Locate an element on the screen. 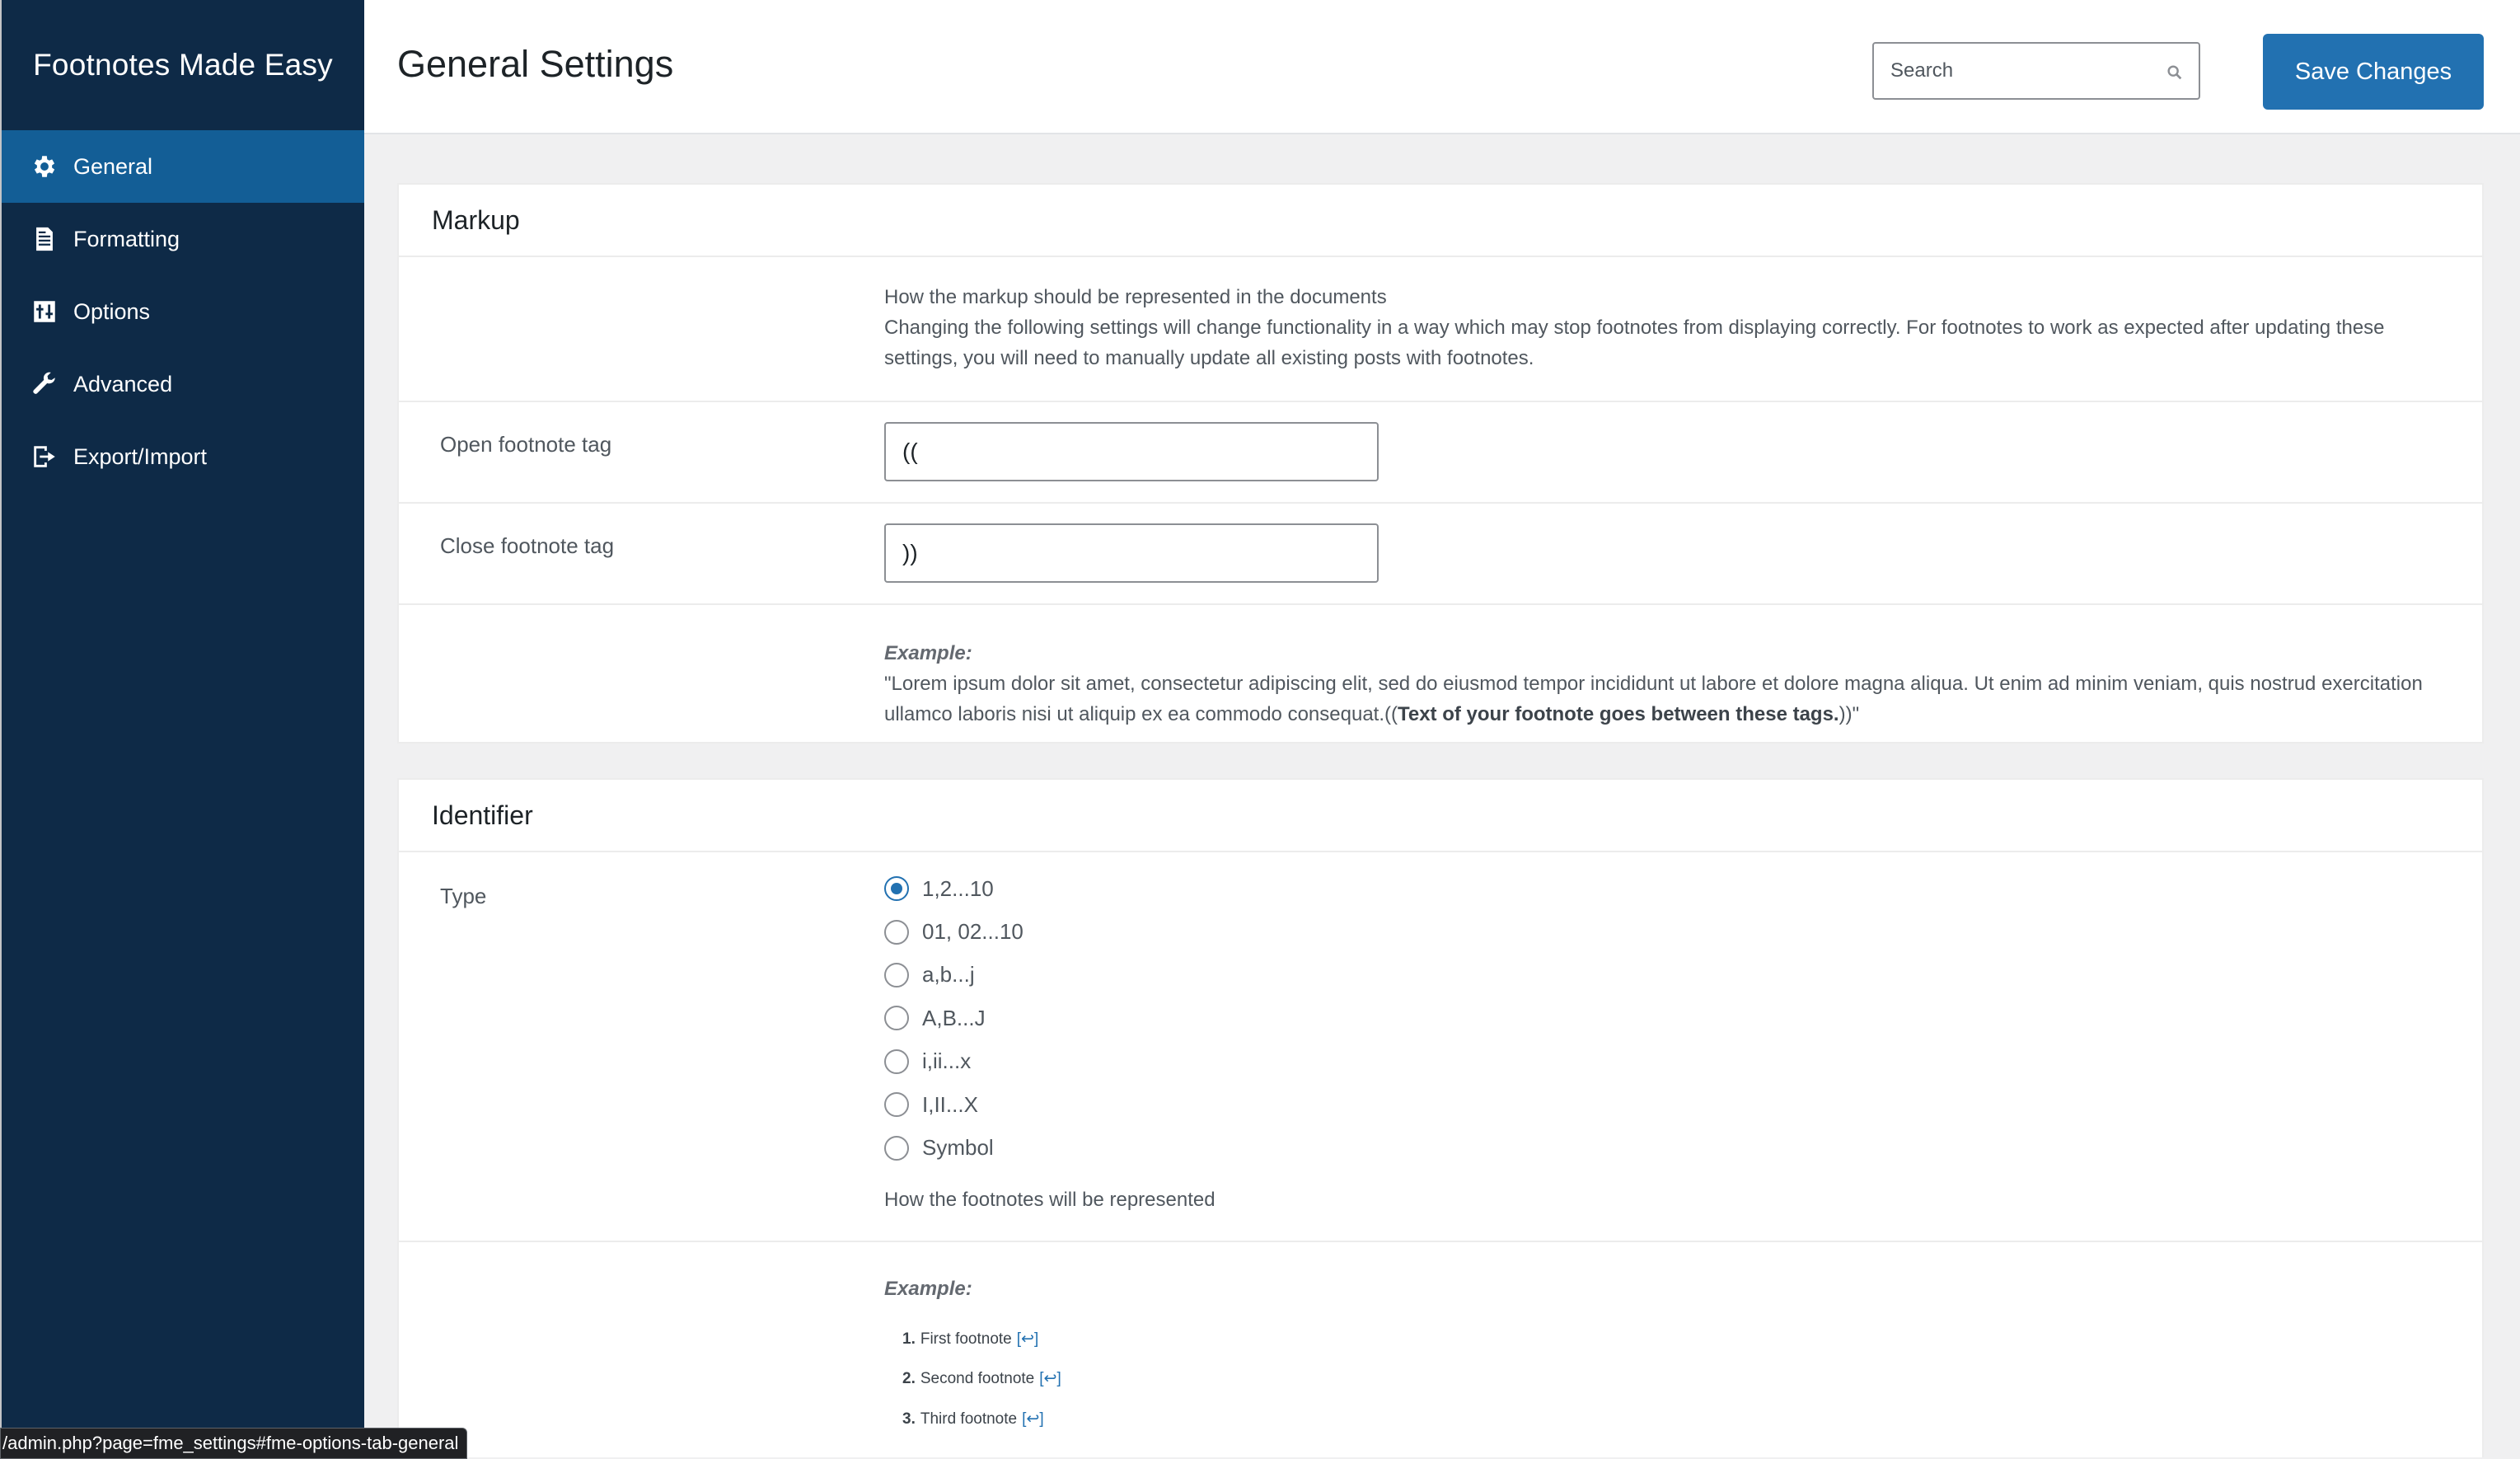 This screenshot has width=2520, height=1459. sidebar-item-options: Options is located at coordinates (183, 311).